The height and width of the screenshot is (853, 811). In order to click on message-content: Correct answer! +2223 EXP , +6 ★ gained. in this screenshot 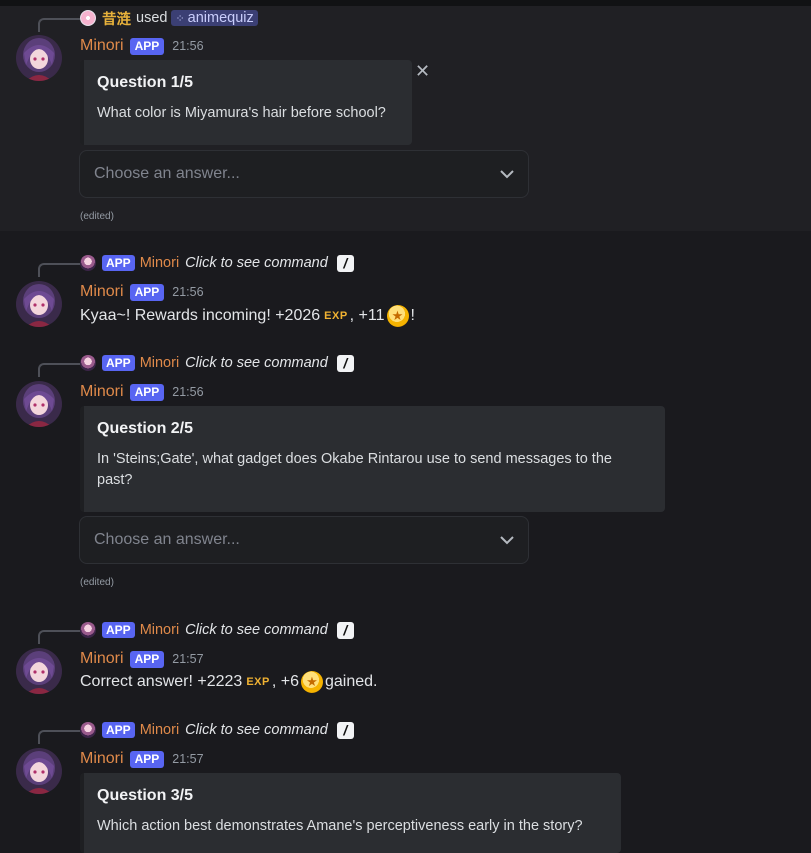, I will do `click(228, 682)`.